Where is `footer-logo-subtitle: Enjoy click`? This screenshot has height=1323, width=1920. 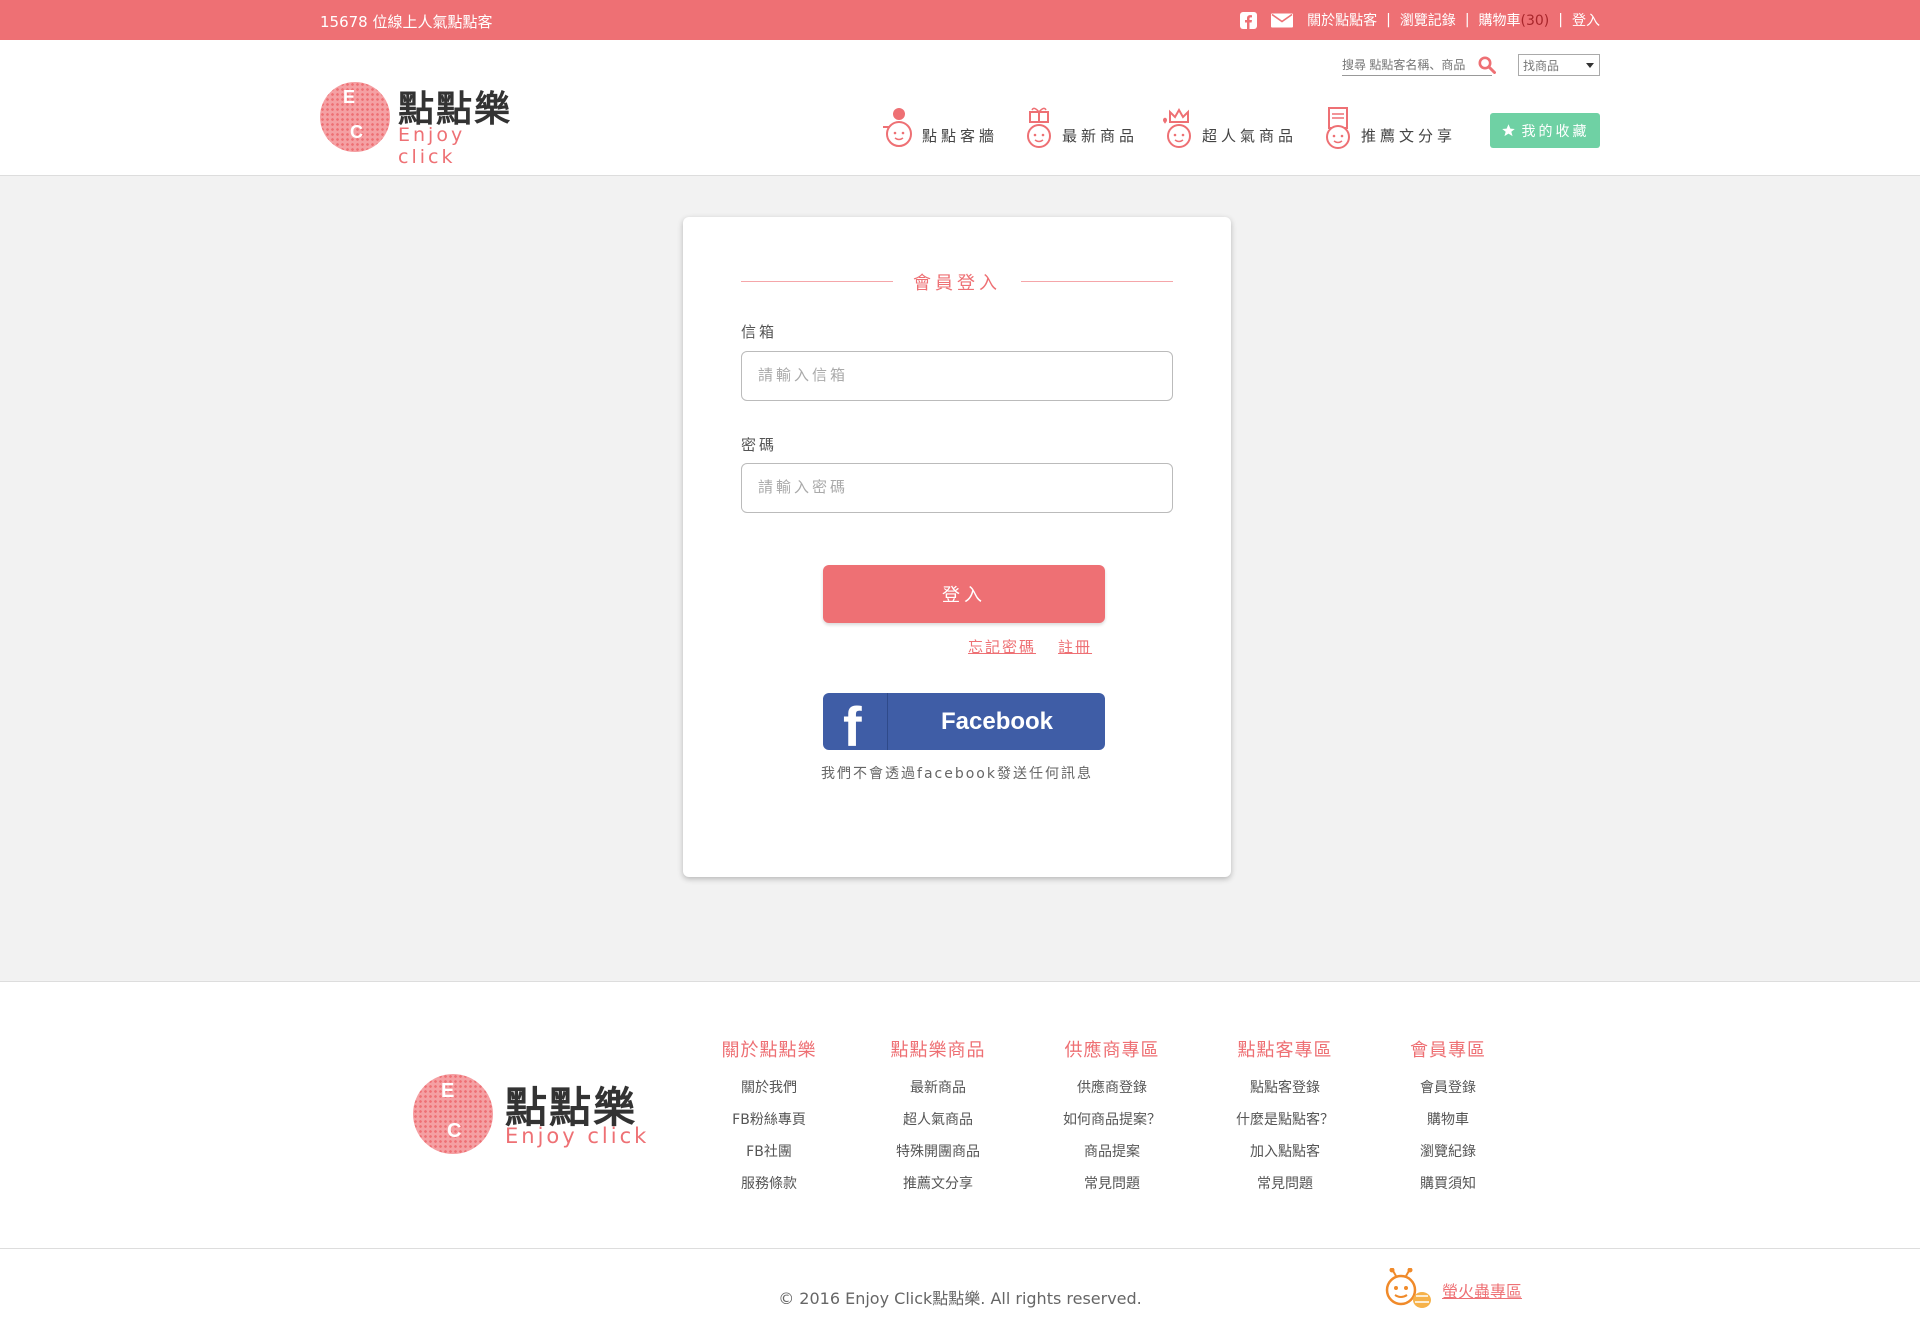
footer-logo-subtitle: Enjoy click is located at coordinates (577, 1136).